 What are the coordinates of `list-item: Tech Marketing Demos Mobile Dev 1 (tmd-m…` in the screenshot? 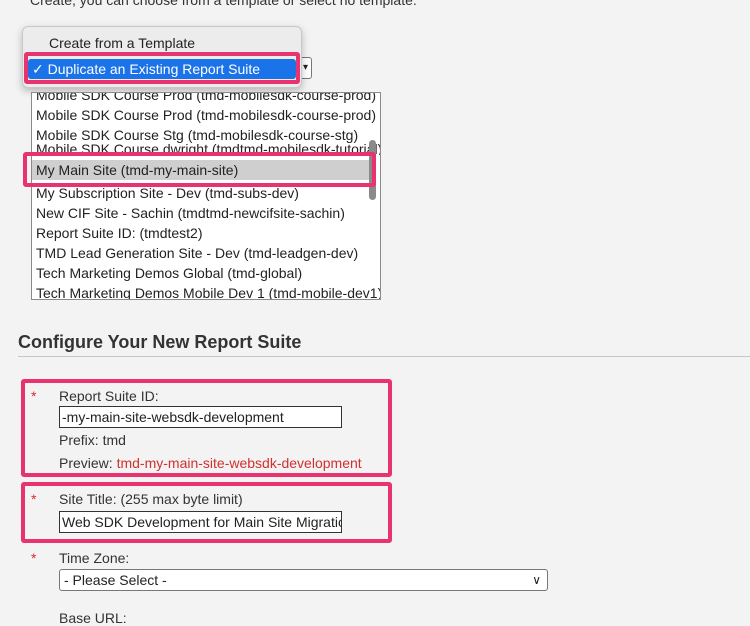 It's located at (208, 291).